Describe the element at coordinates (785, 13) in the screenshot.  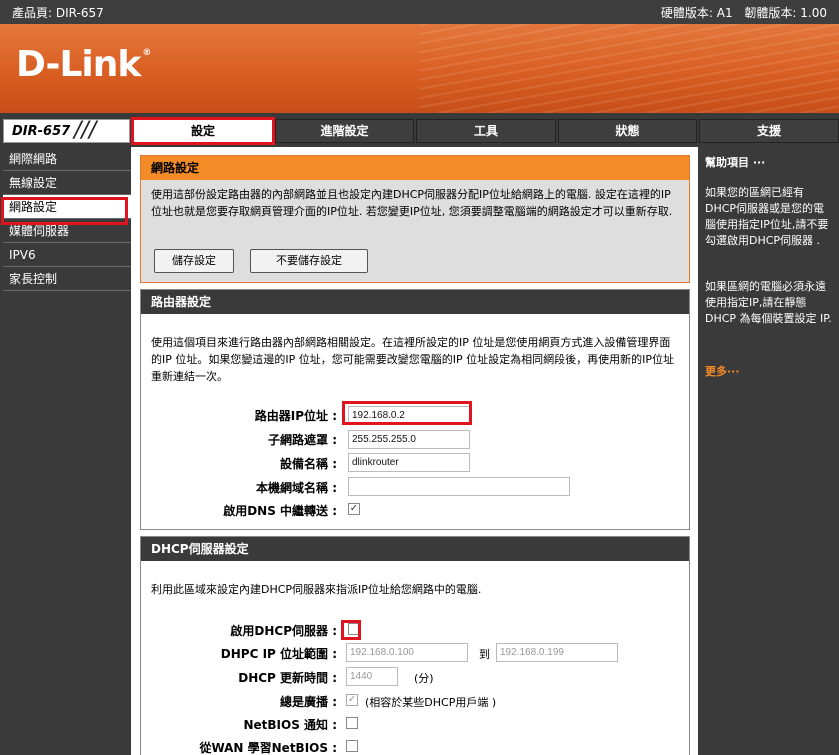
I see `firmware-version: 韌體版本: 1.00` at that location.